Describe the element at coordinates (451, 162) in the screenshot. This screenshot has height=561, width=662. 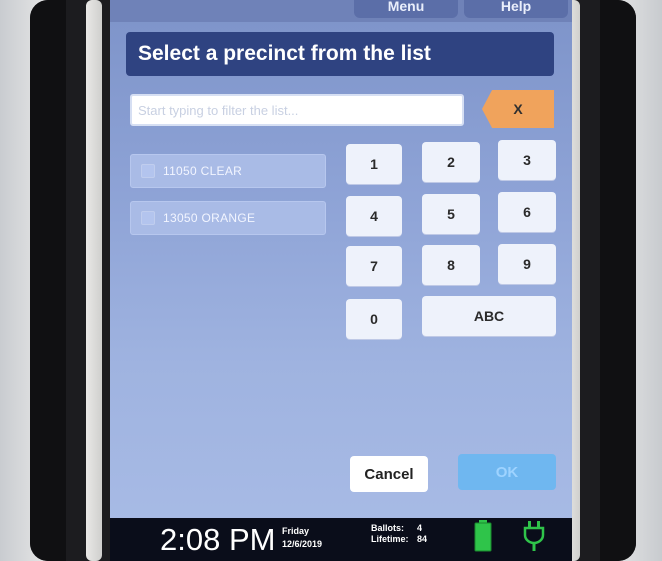
I see `keypad-key-2: 2` at that location.